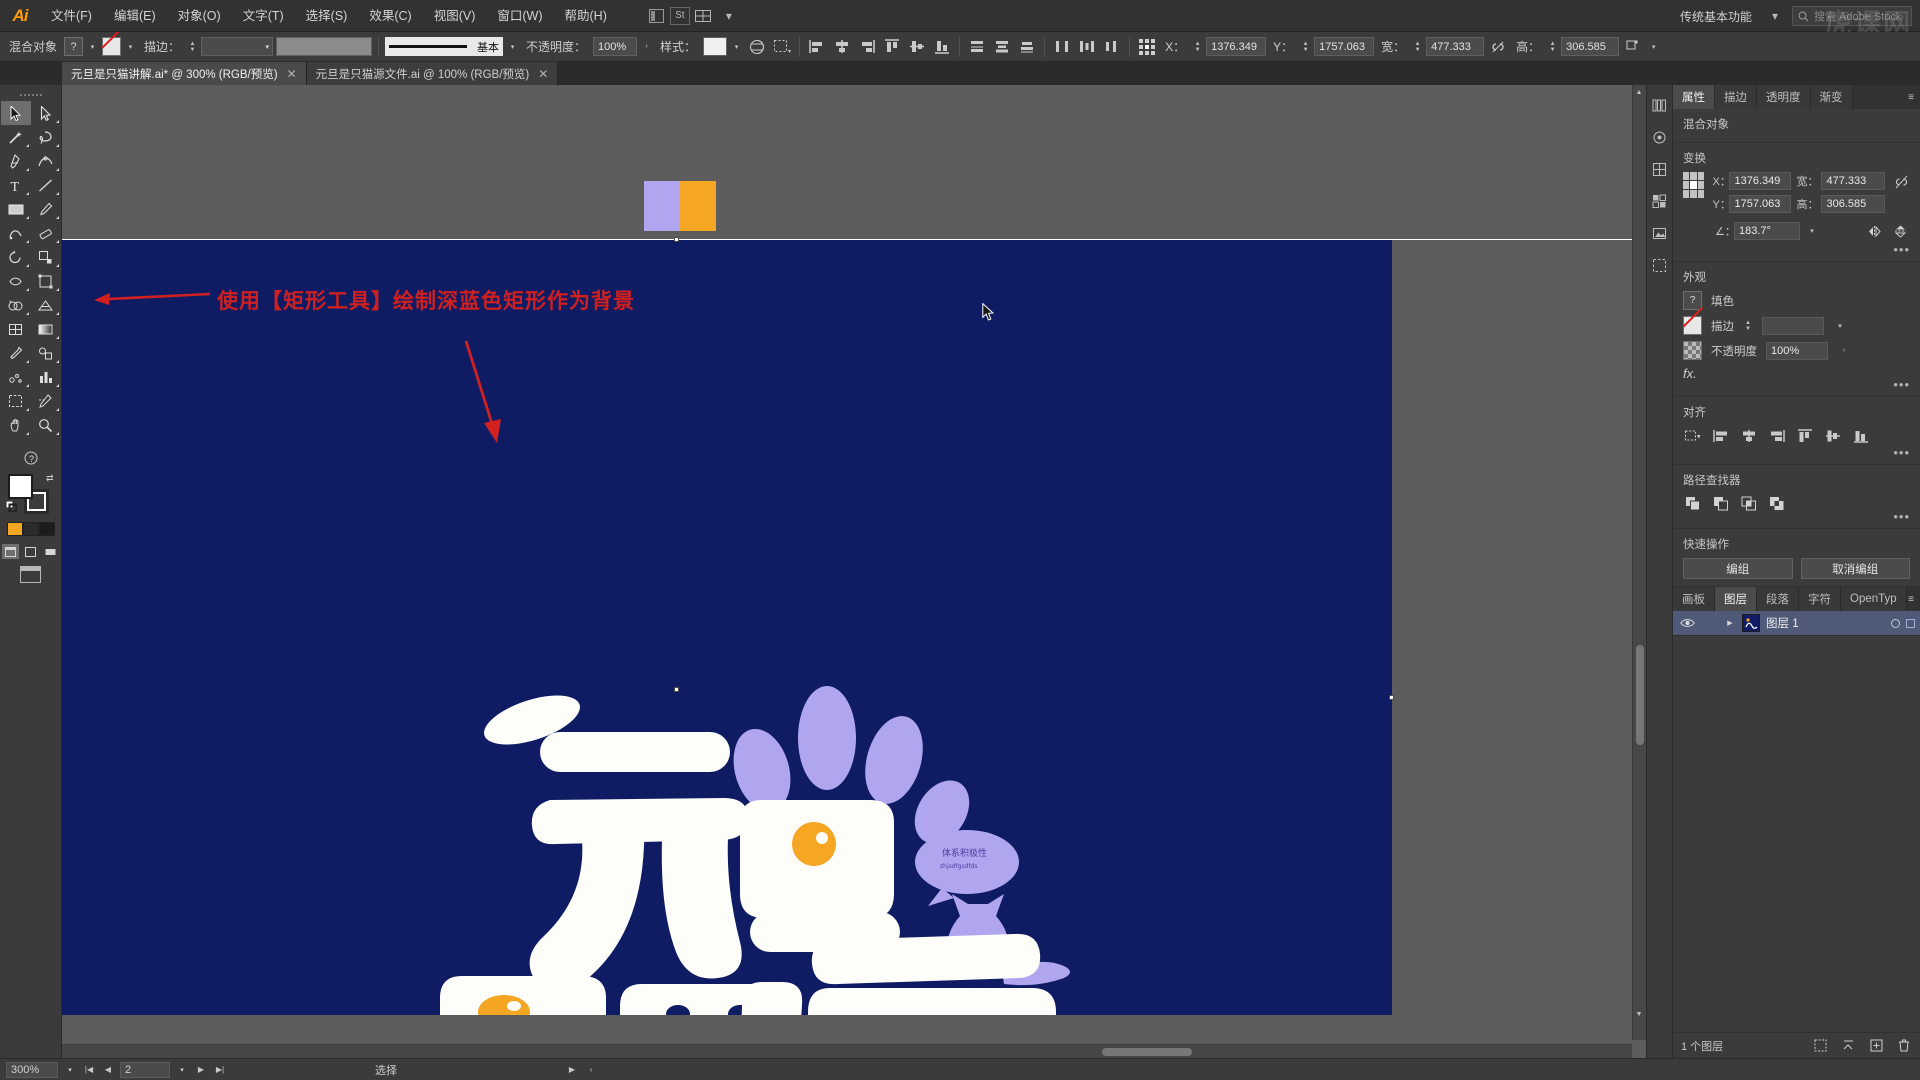 Image resolution: width=1920 pixels, height=1080 pixels. I want to click on layers-panel-menu-icon: ≡, so click(1914, 599).